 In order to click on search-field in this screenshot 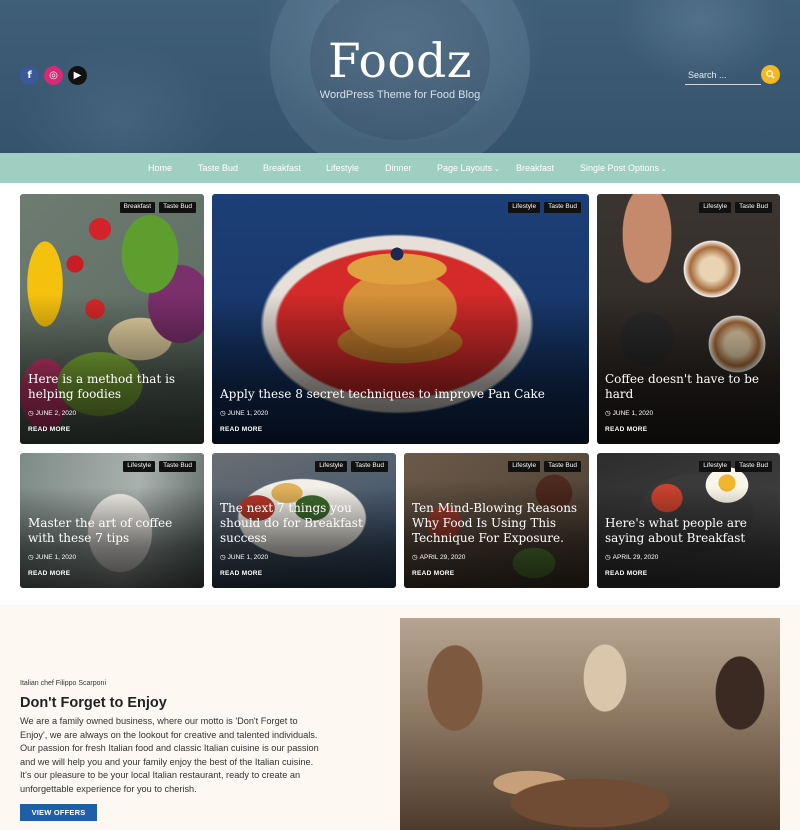, I will do `click(723, 75)`.